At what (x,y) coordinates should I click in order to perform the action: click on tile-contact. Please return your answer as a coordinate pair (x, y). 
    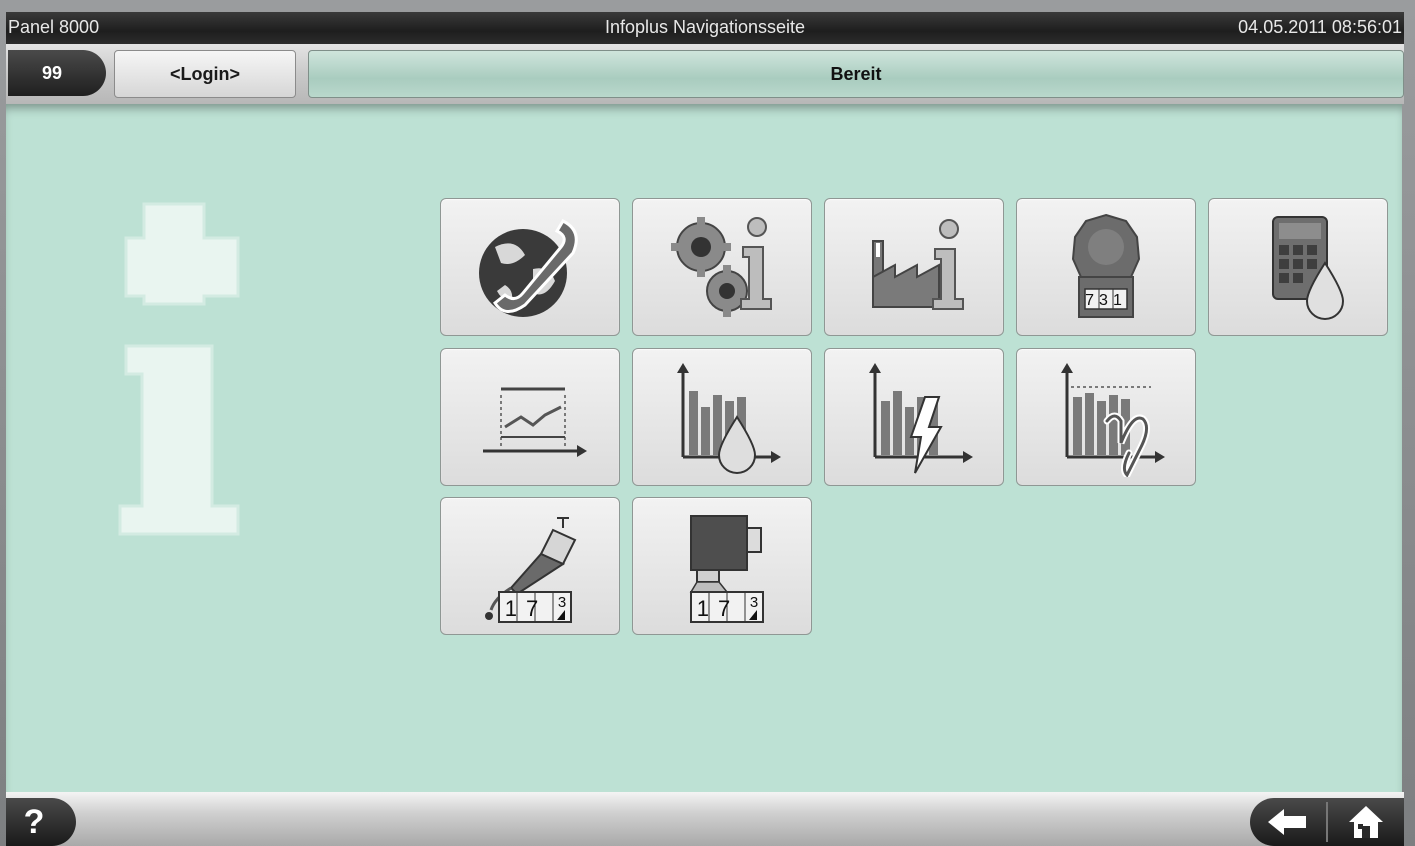
    Looking at the image, I should click on (530, 267).